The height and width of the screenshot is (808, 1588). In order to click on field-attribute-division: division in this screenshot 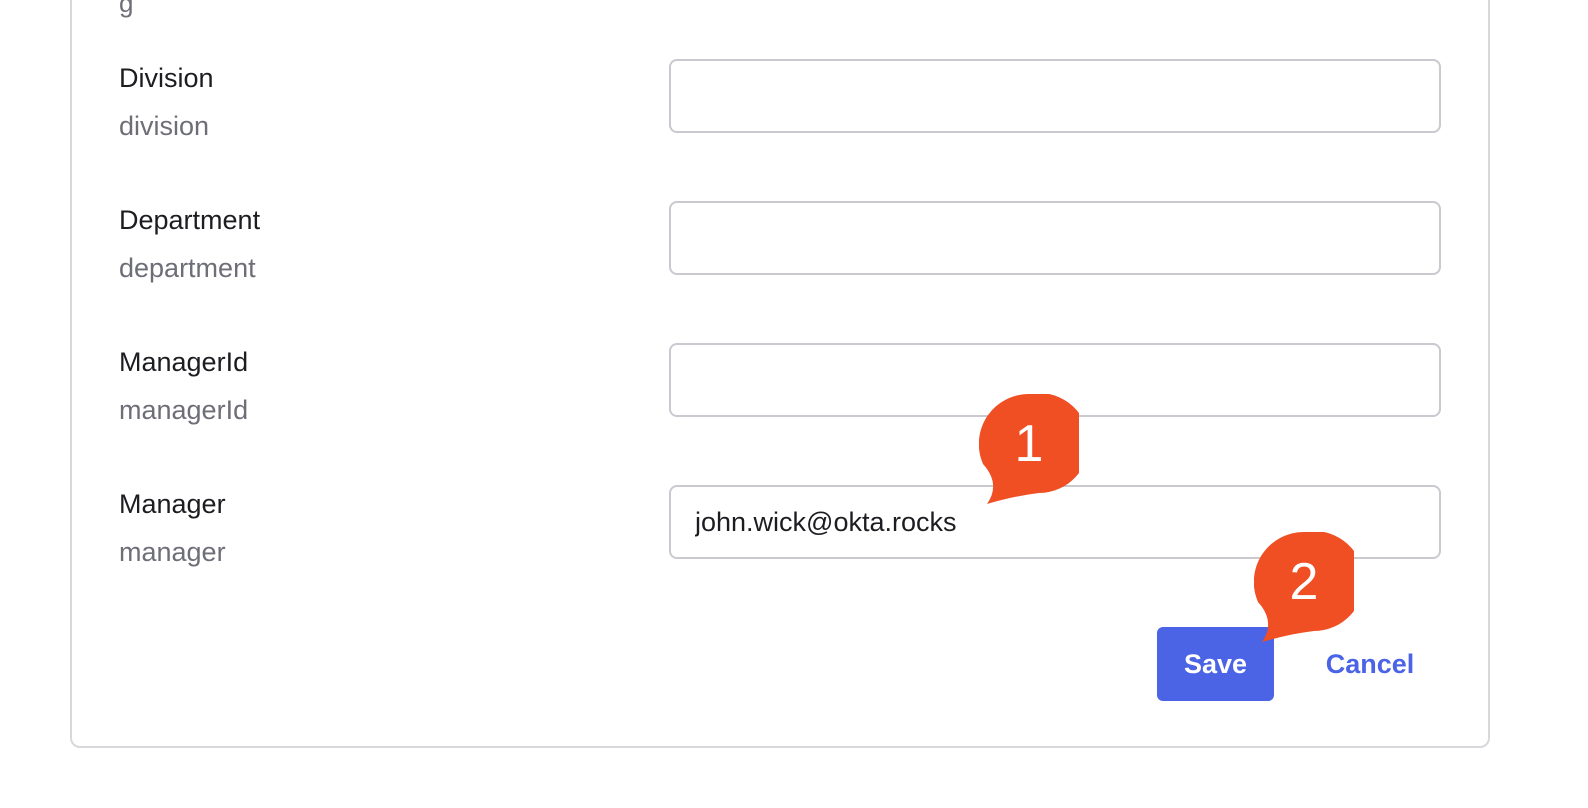, I will do `click(164, 126)`.